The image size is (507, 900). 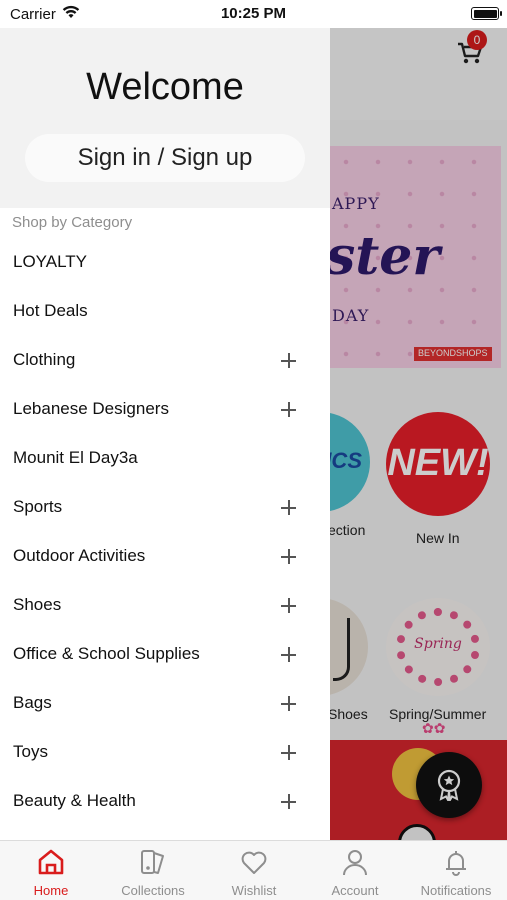 What do you see at coordinates (165, 458) in the screenshot?
I see `menu-item-mounit-el-day3a: Mounit El Day3a` at bounding box center [165, 458].